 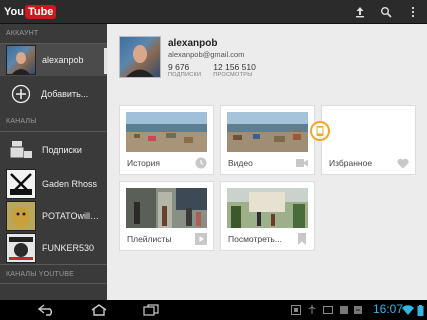 I want to click on watch-later-thumbnail, so click(x=267, y=208).